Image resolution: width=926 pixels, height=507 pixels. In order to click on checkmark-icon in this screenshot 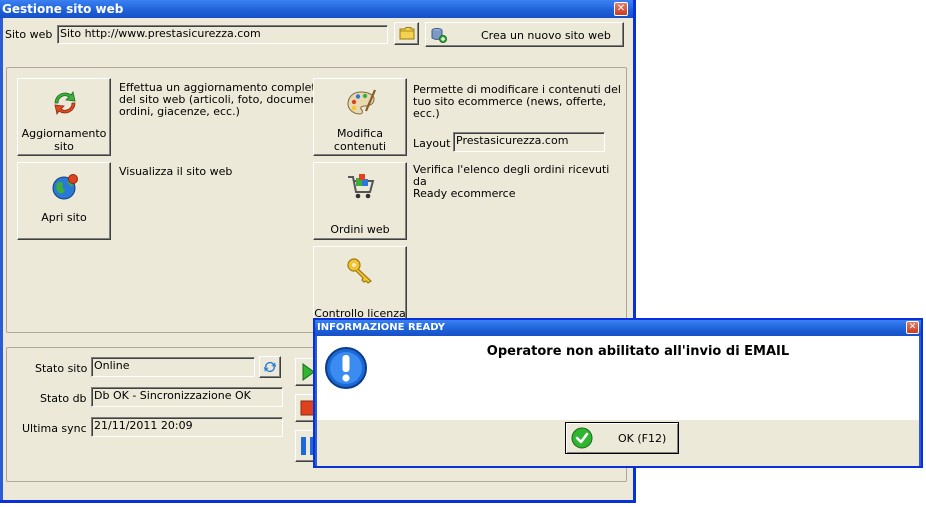, I will do `click(582, 438)`.